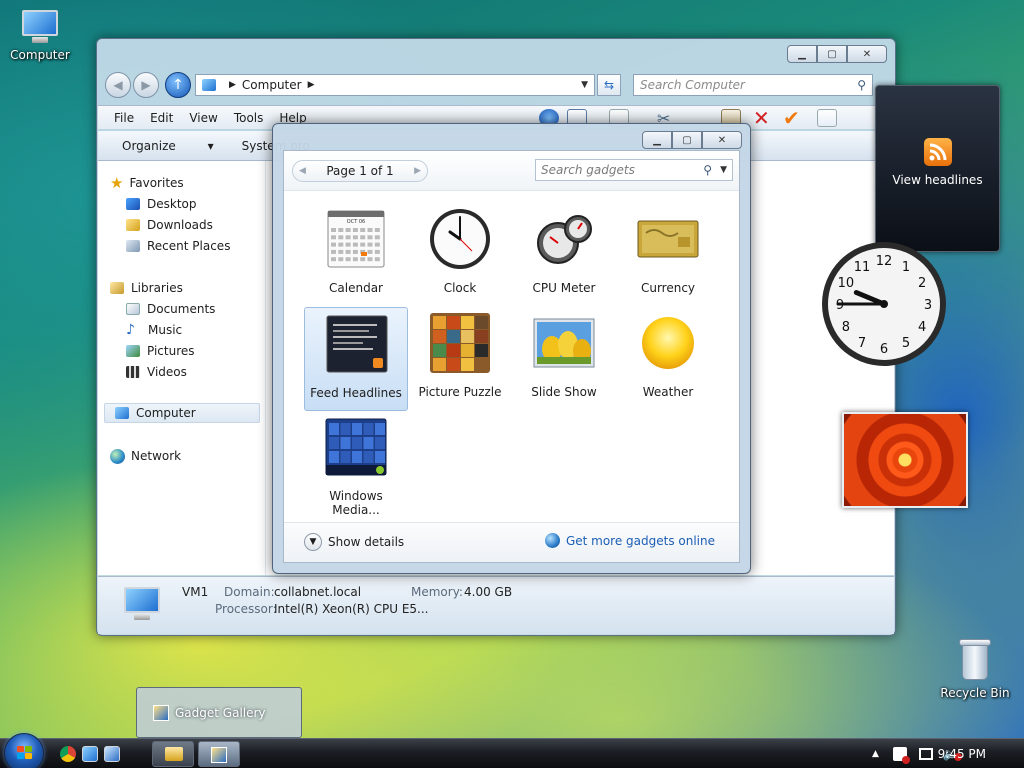  I want to click on details-processor-label: Processor:, so click(246, 609).